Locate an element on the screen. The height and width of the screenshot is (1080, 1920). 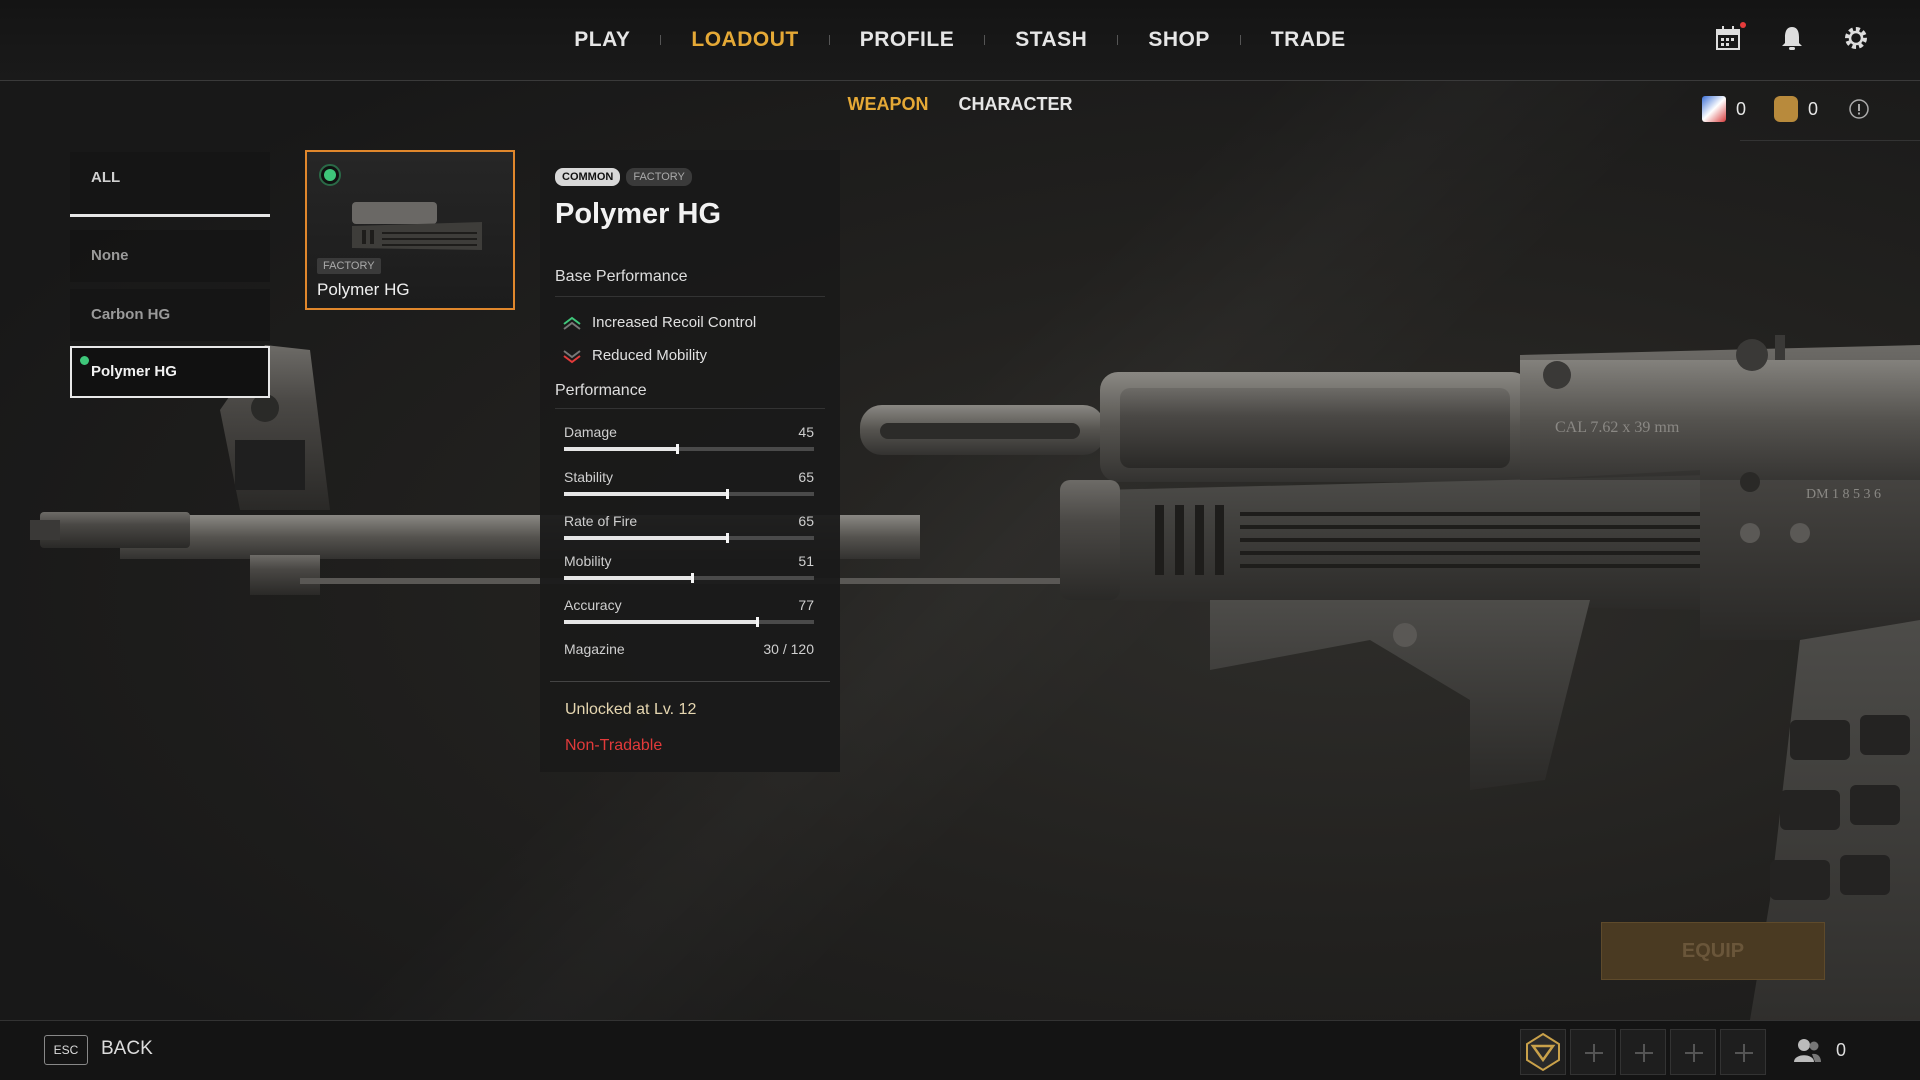
weapon-engraving: CAL 7.62 x 39 mm is located at coordinates (1617, 427).